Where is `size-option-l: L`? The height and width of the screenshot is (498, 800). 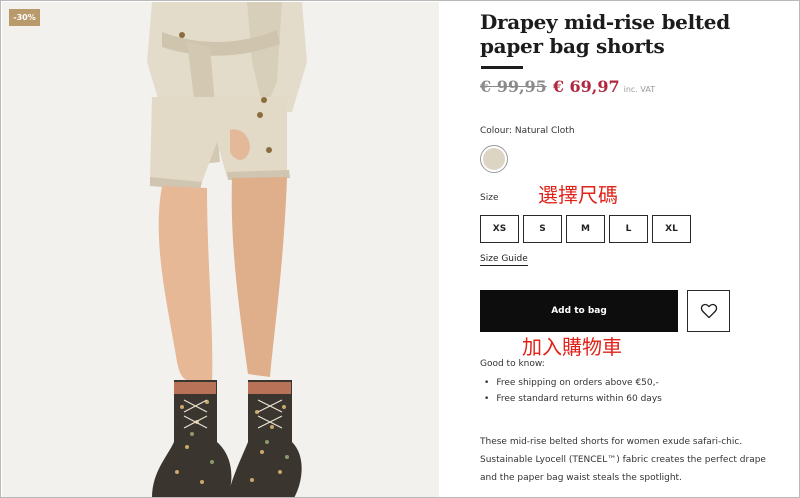 size-option-l: L is located at coordinates (628, 229).